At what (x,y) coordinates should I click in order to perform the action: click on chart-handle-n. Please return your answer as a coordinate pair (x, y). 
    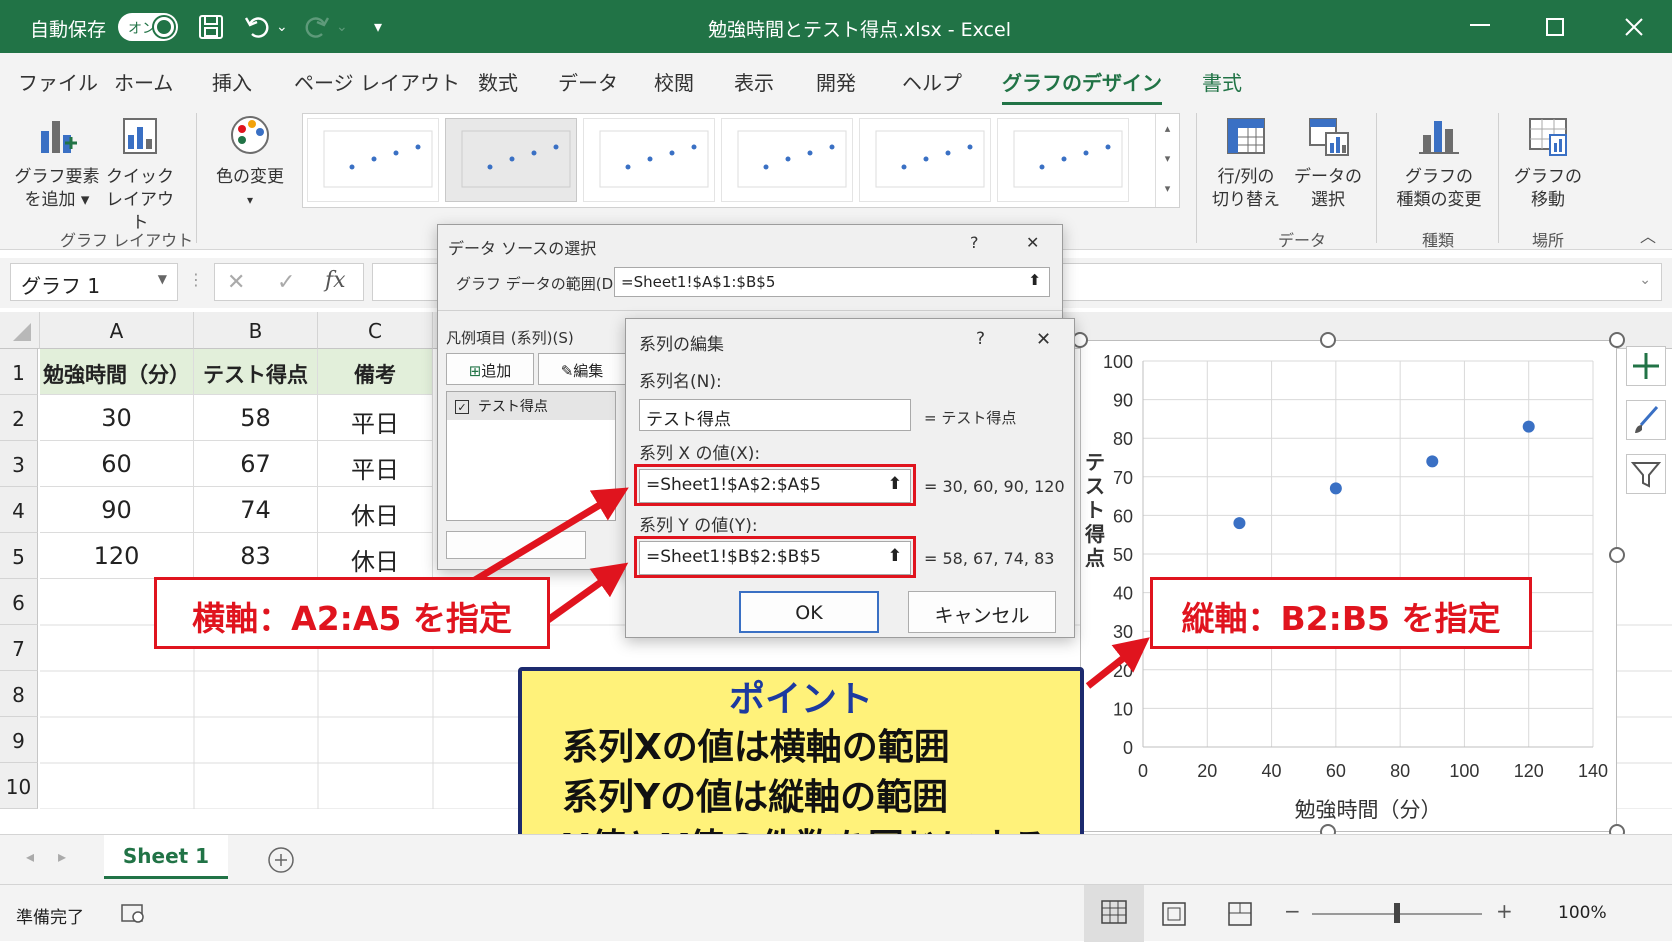
    Looking at the image, I should click on (1328, 340).